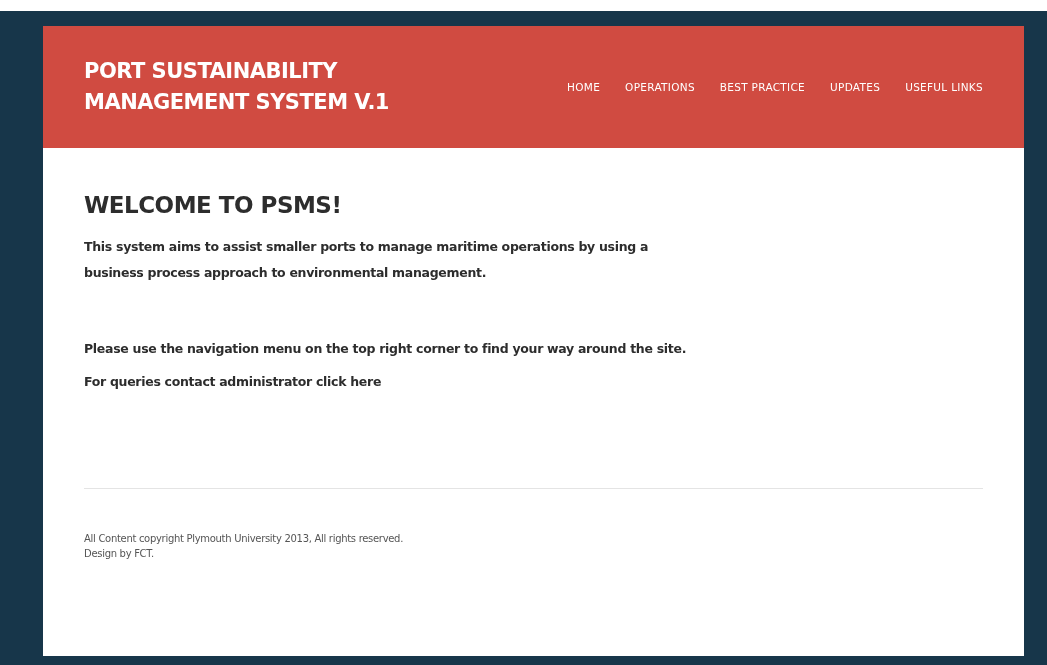 Image resolution: width=1047 pixels, height=665 pixels. Describe the element at coordinates (236, 87) in the screenshot. I see `site-title: PORT SUSTAINABILITY MANAGEMENT SYSTEM V.1` at that location.